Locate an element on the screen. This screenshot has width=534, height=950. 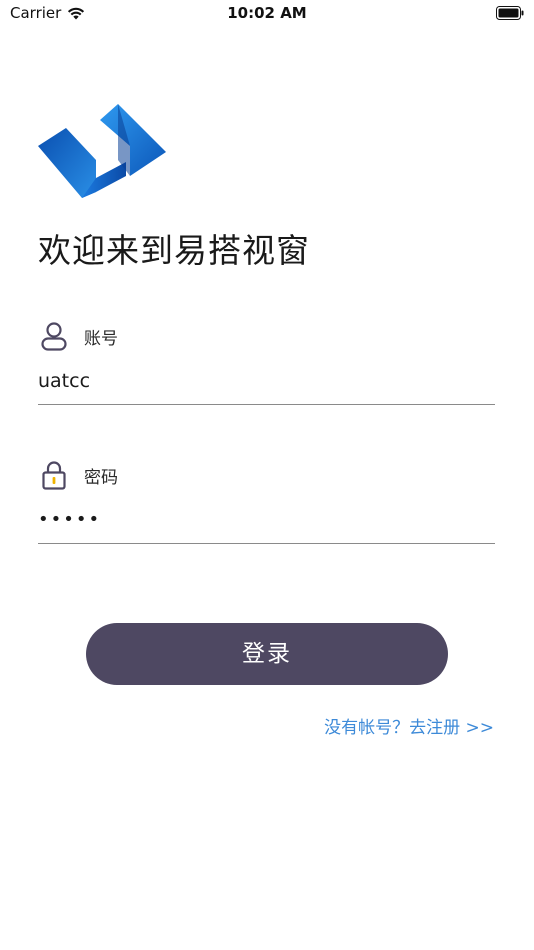
welcome-title: 欢迎来到易搭视窗 is located at coordinates (174, 250).